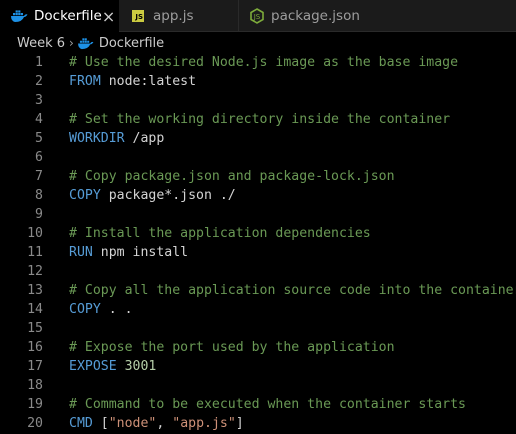 Image resolution: width=516 pixels, height=434 pixels. What do you see at coordinates (258, 214) in the screenshot?
I see `code-line: 9` at bounding box center [258, 214].